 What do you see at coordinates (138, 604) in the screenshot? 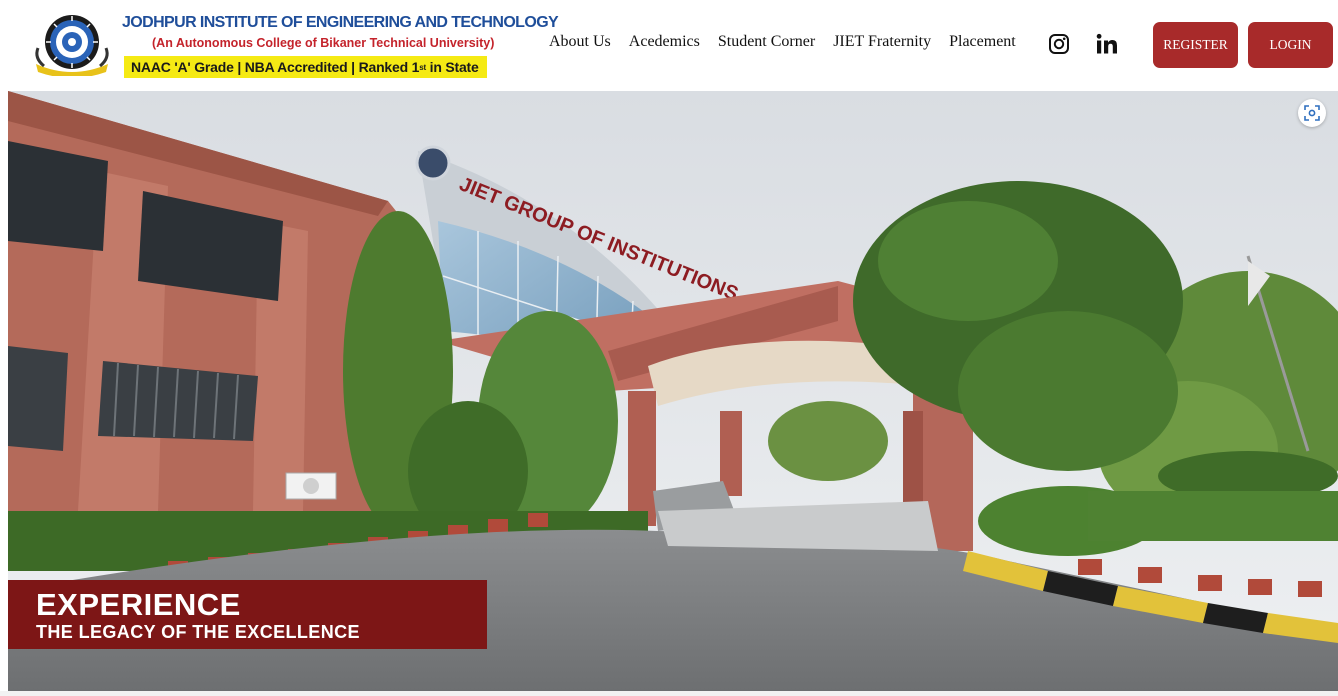
I see `hero-caption-title: EXPERIENCE` at bounding box center [138, 604].